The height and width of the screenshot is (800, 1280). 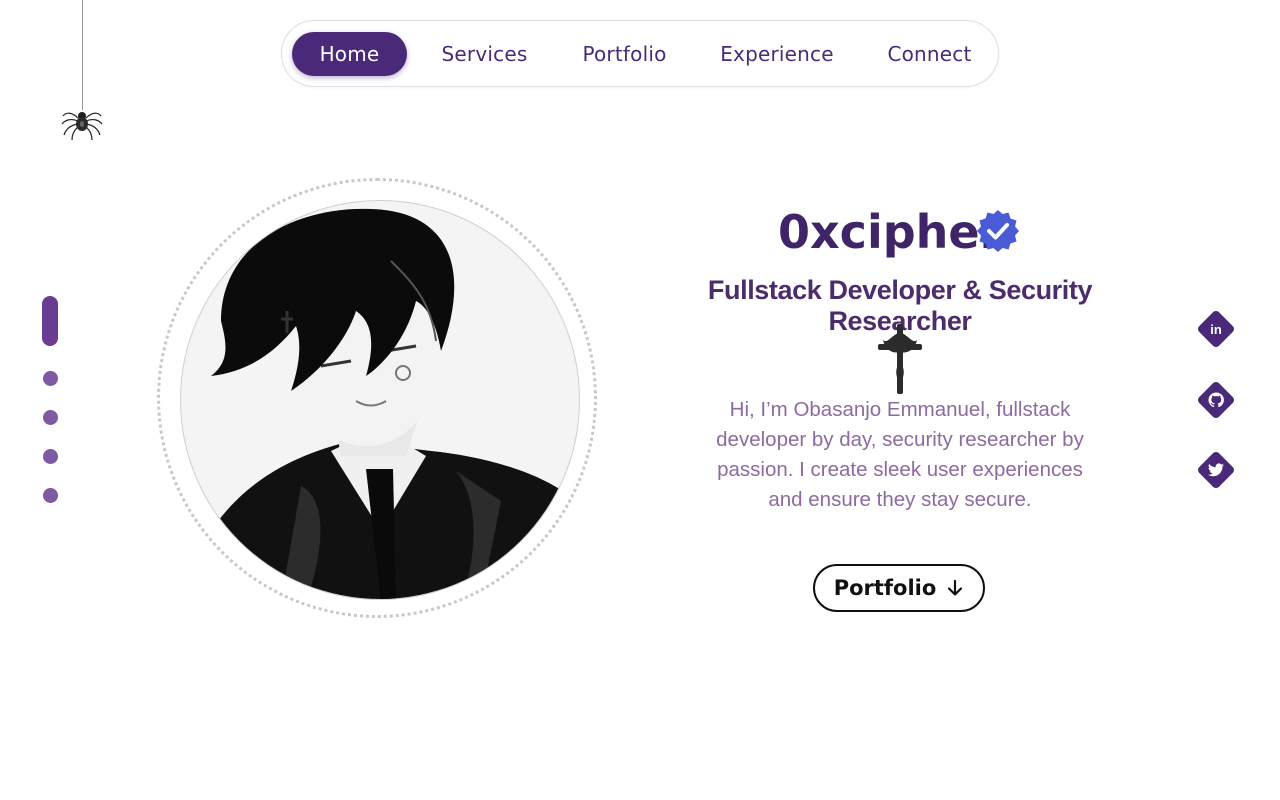 I want to click on github-link, so click(x=1216, y=400).